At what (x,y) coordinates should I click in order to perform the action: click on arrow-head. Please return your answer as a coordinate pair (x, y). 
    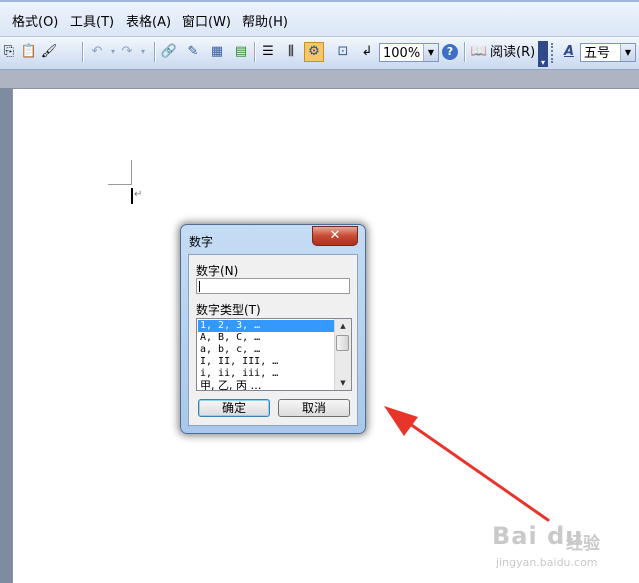
    Looking at the image, I should click on (401, 421).